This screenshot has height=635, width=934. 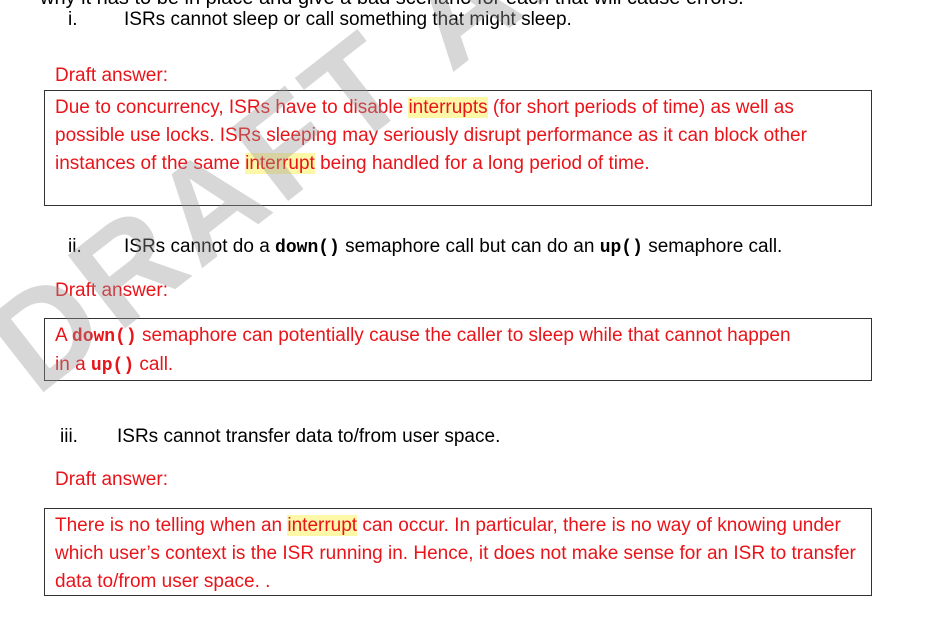 What do you see at coordinates (200, 246) in the screenshot?
I see `question-text: ISRs cannot do a` at bounding box center [200, 246].